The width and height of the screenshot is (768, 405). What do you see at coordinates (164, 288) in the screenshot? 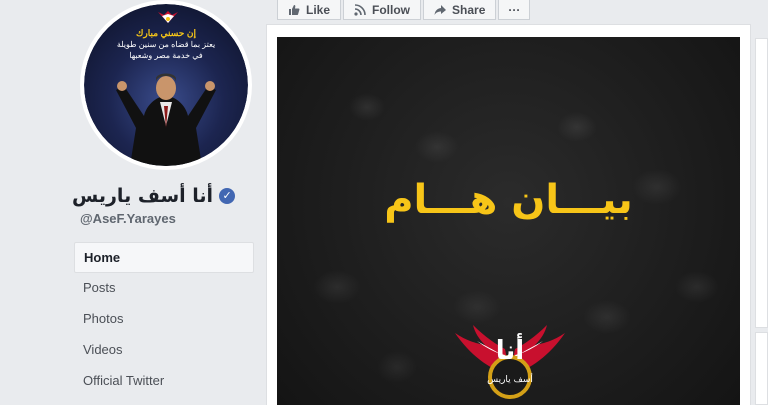
I see `nav-item-posts: Posts` at bounding box center [164, 288].